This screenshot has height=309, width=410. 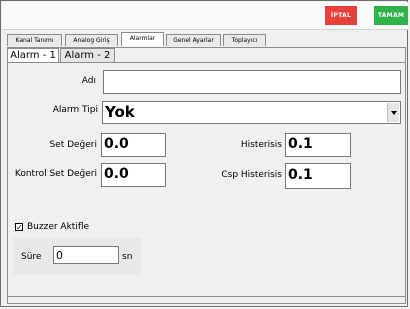 What do you see at coordinates (341, 15) in the screenshot?
I see `cancel-button: İPTAL` at bounding box center [341, 15].